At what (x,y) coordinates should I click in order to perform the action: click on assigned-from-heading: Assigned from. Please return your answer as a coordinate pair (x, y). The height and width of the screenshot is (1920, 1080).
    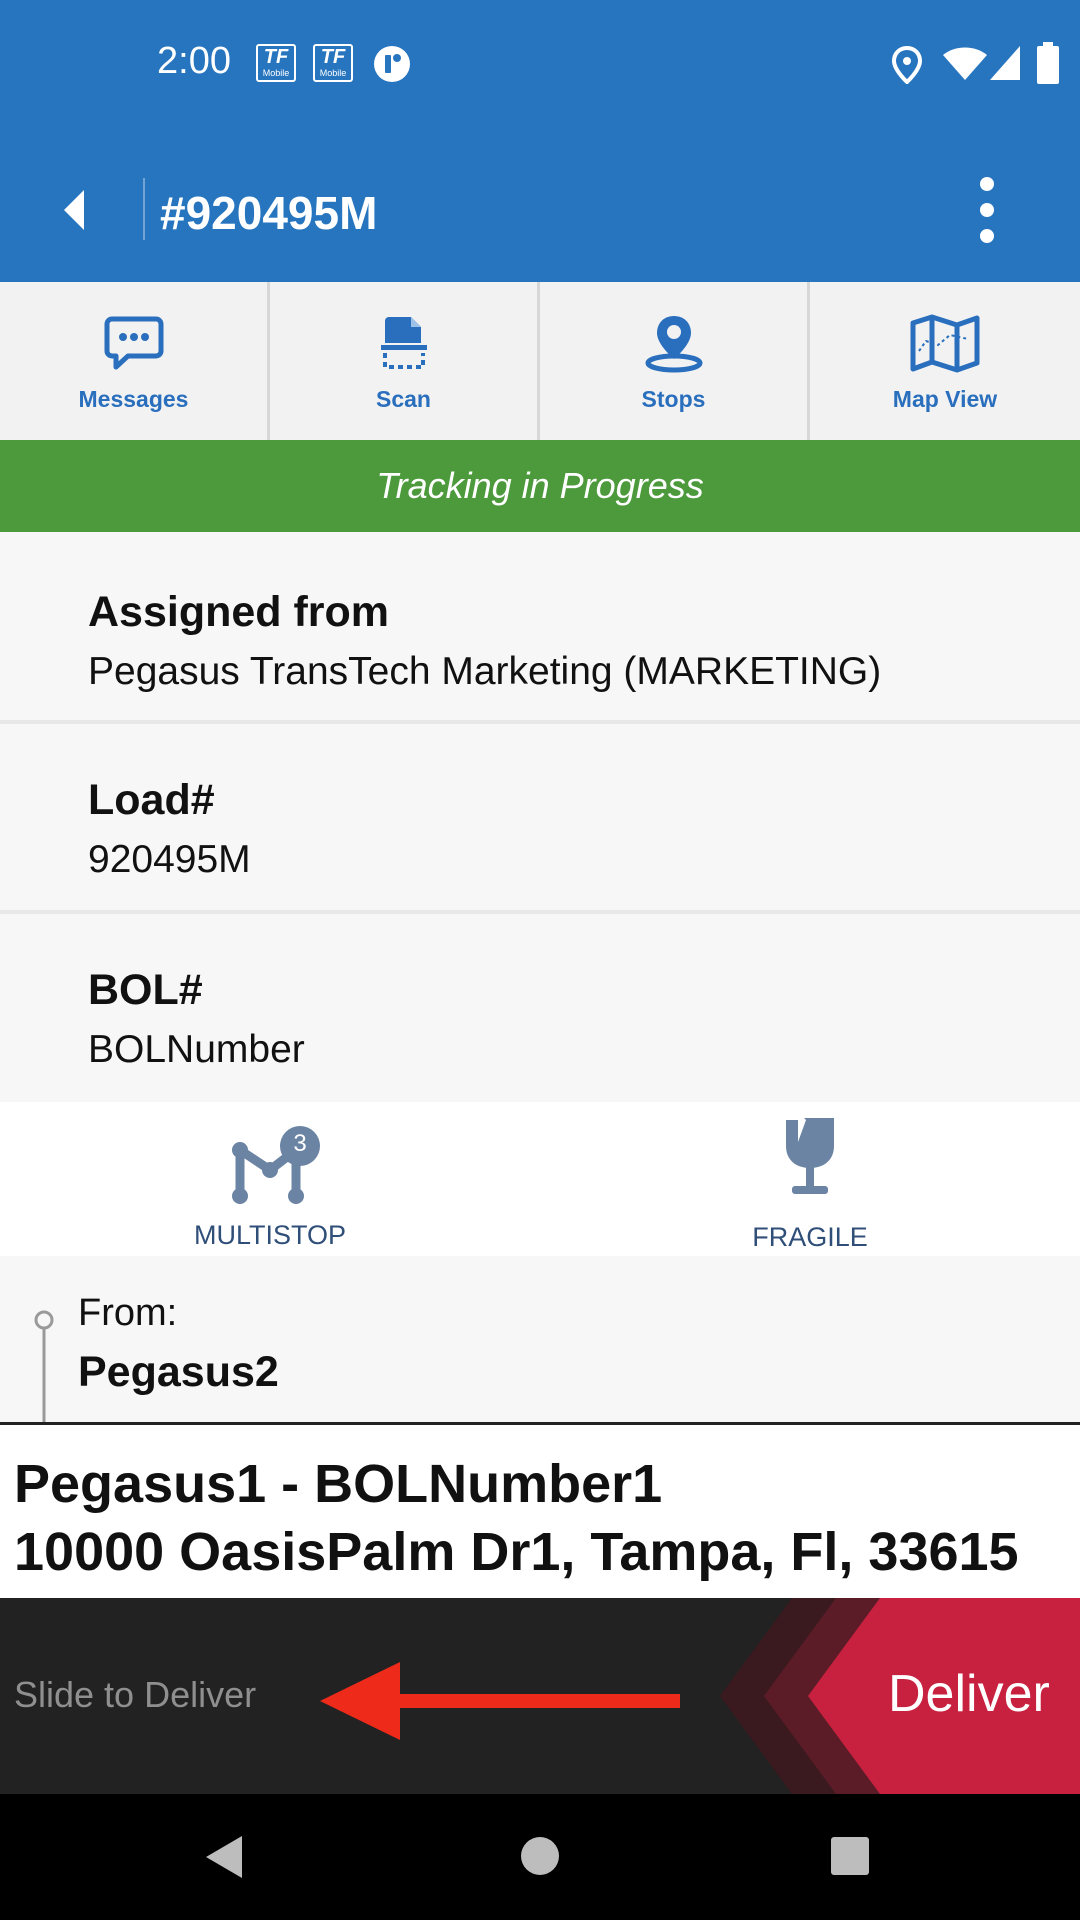
    Looking at the image, I should click on (239, 612).